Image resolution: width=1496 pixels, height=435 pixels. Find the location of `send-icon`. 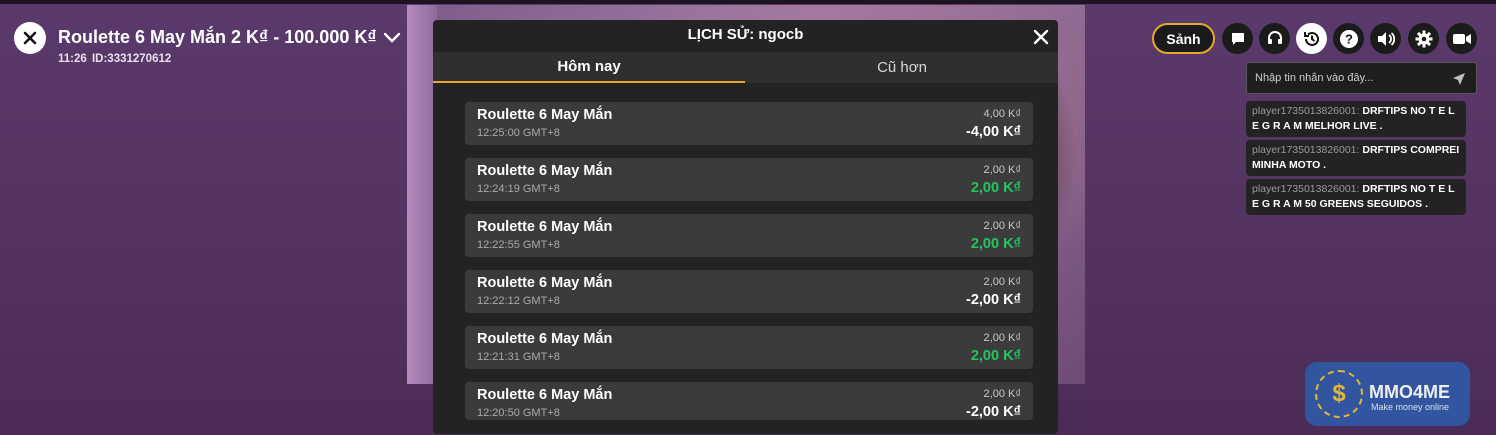

send-icon is located at coordinates (1459, 79).